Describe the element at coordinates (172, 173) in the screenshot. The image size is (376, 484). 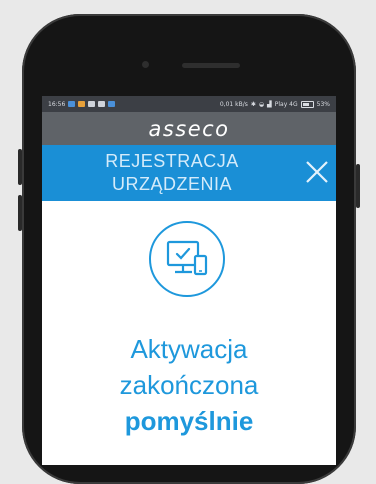
I see `page-title: REJESTRACJA URZĄDZENIA` at that location.